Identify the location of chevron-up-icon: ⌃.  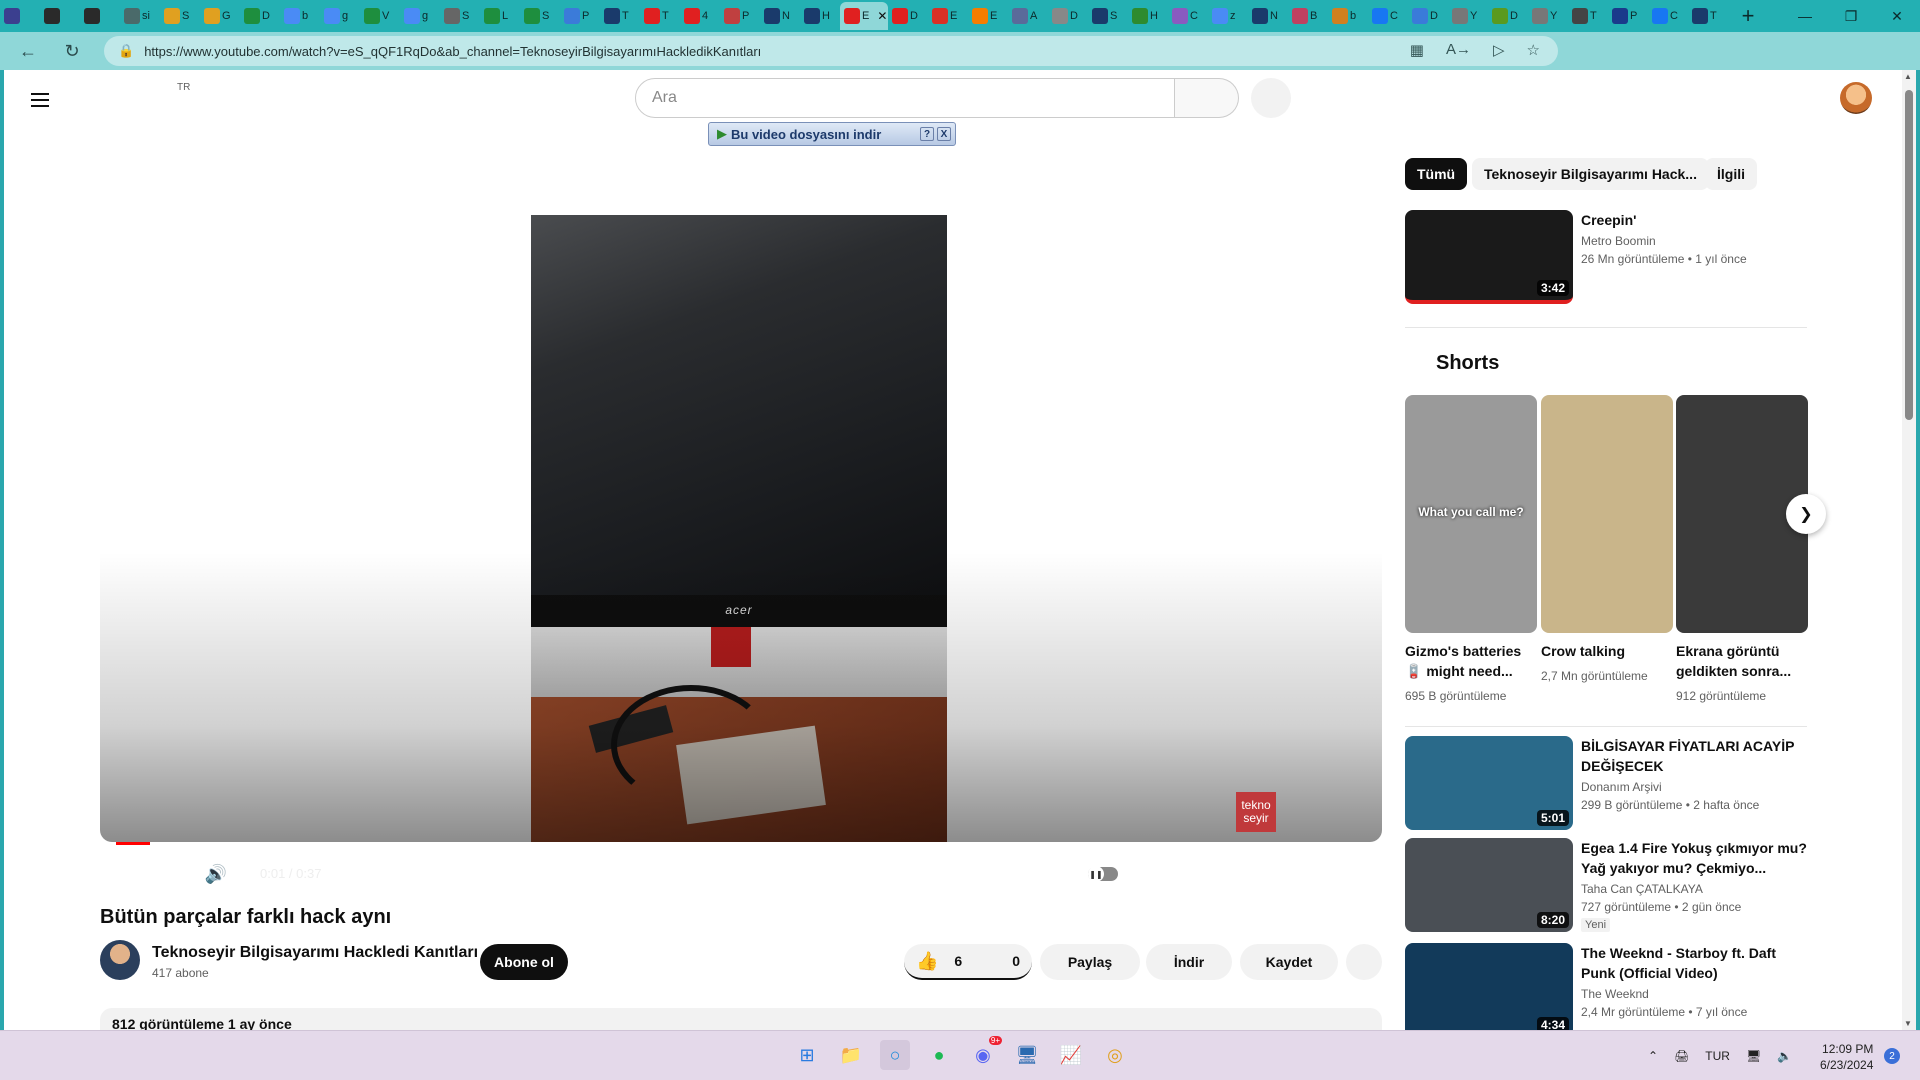
(1653, 1056).